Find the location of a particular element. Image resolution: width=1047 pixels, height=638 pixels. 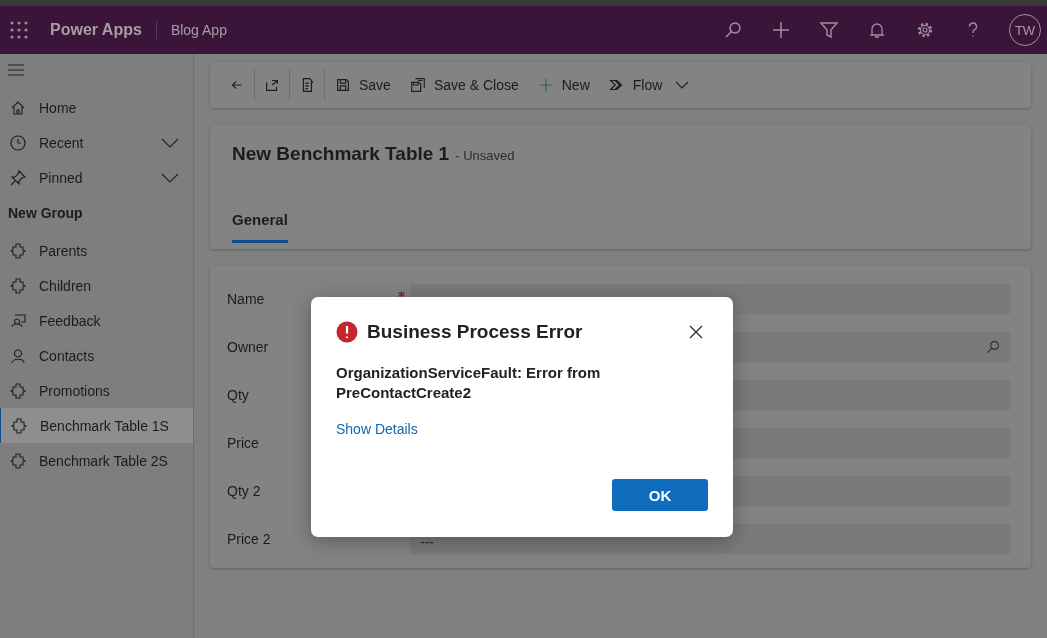

field-label: Price 2 is located at coordinates (249, 539).